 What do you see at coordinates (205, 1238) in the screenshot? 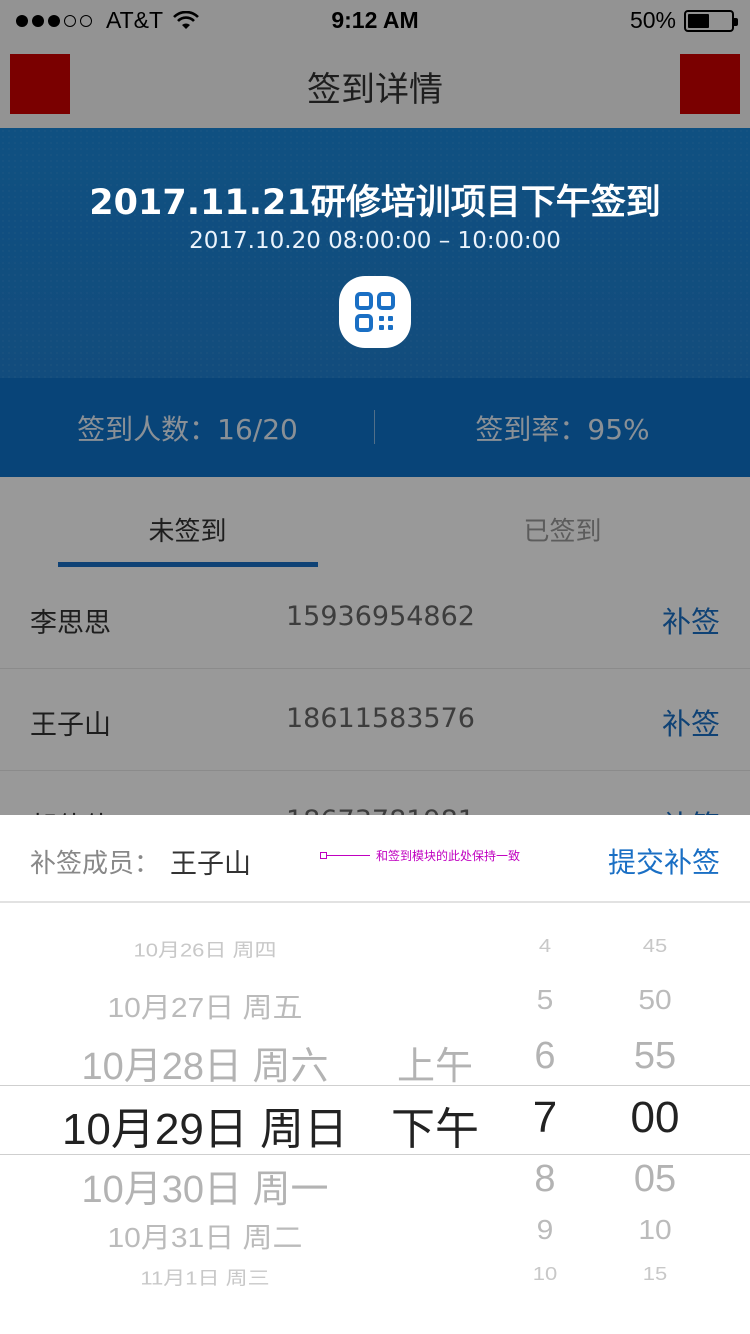
I see `picker-date: 10月31日 周二` at bounding box center [205, 1238].